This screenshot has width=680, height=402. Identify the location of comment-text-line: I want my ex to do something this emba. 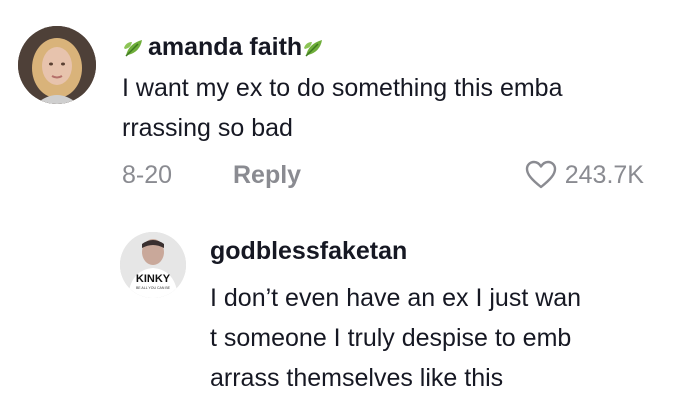
(342, 88).